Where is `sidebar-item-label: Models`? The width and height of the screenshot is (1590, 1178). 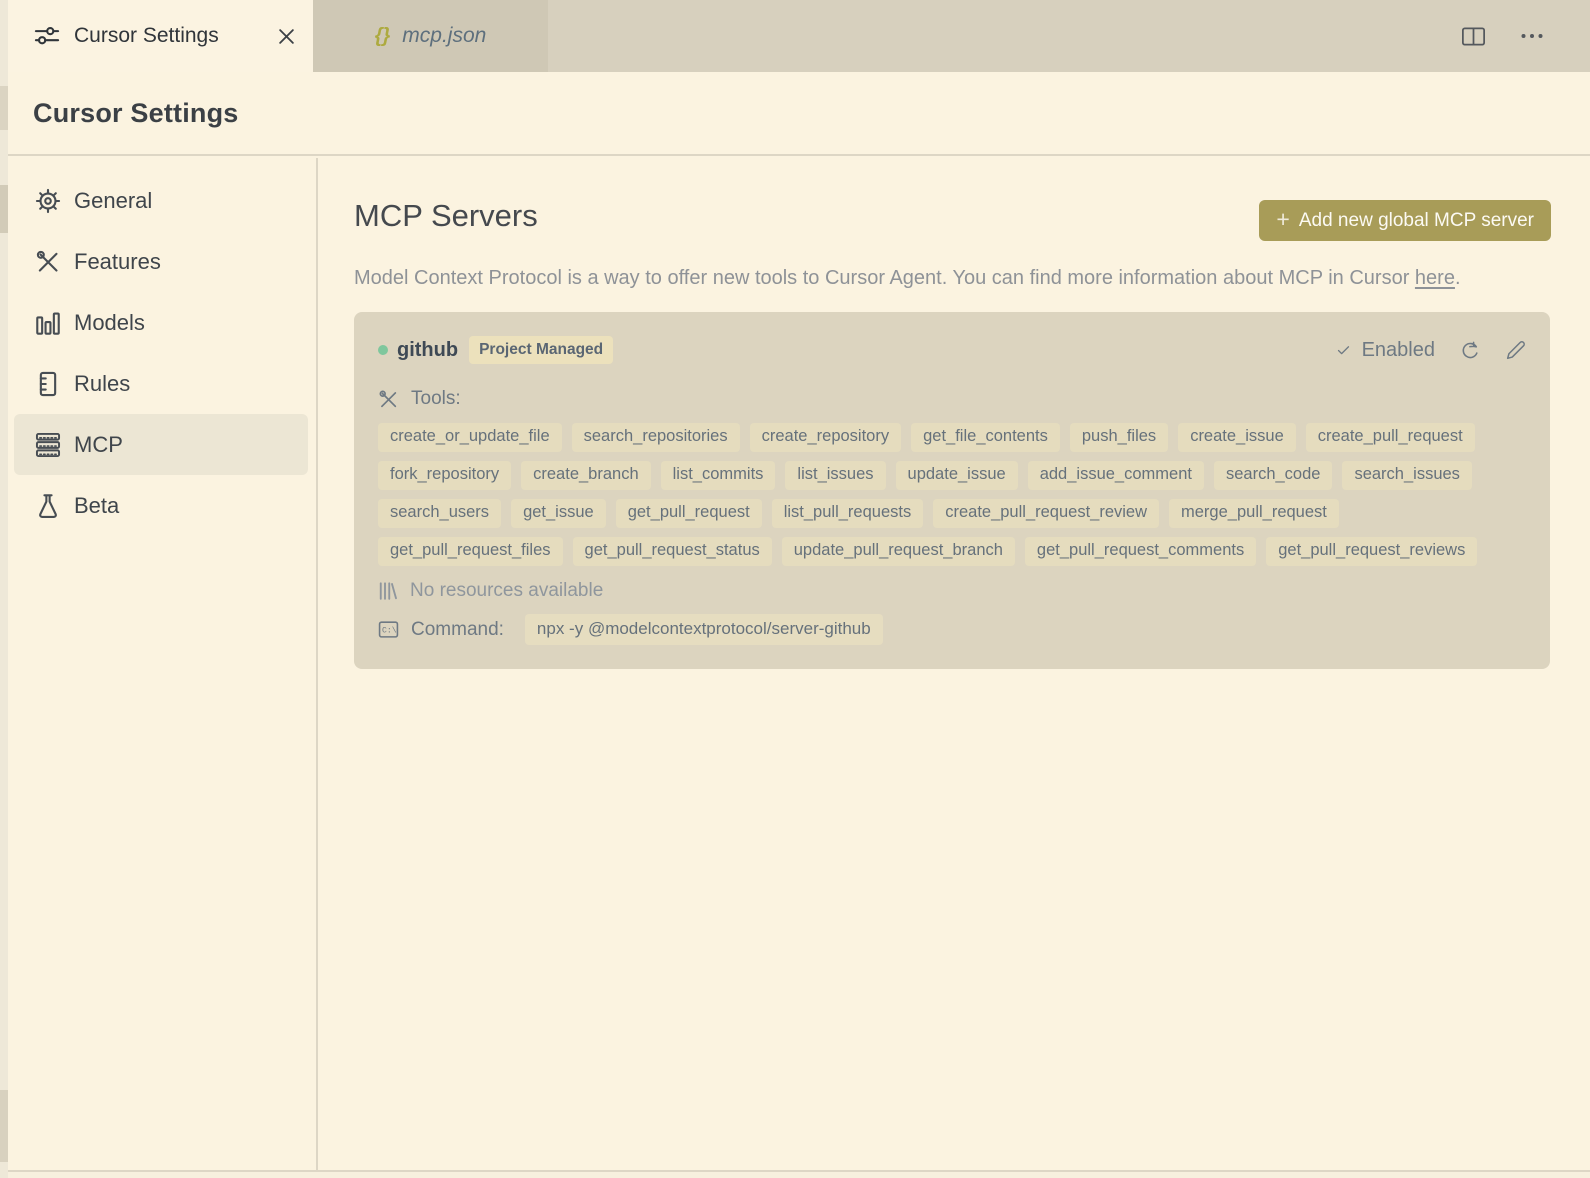 sidebar-item-label: Models is located at coordinates (109, 322).